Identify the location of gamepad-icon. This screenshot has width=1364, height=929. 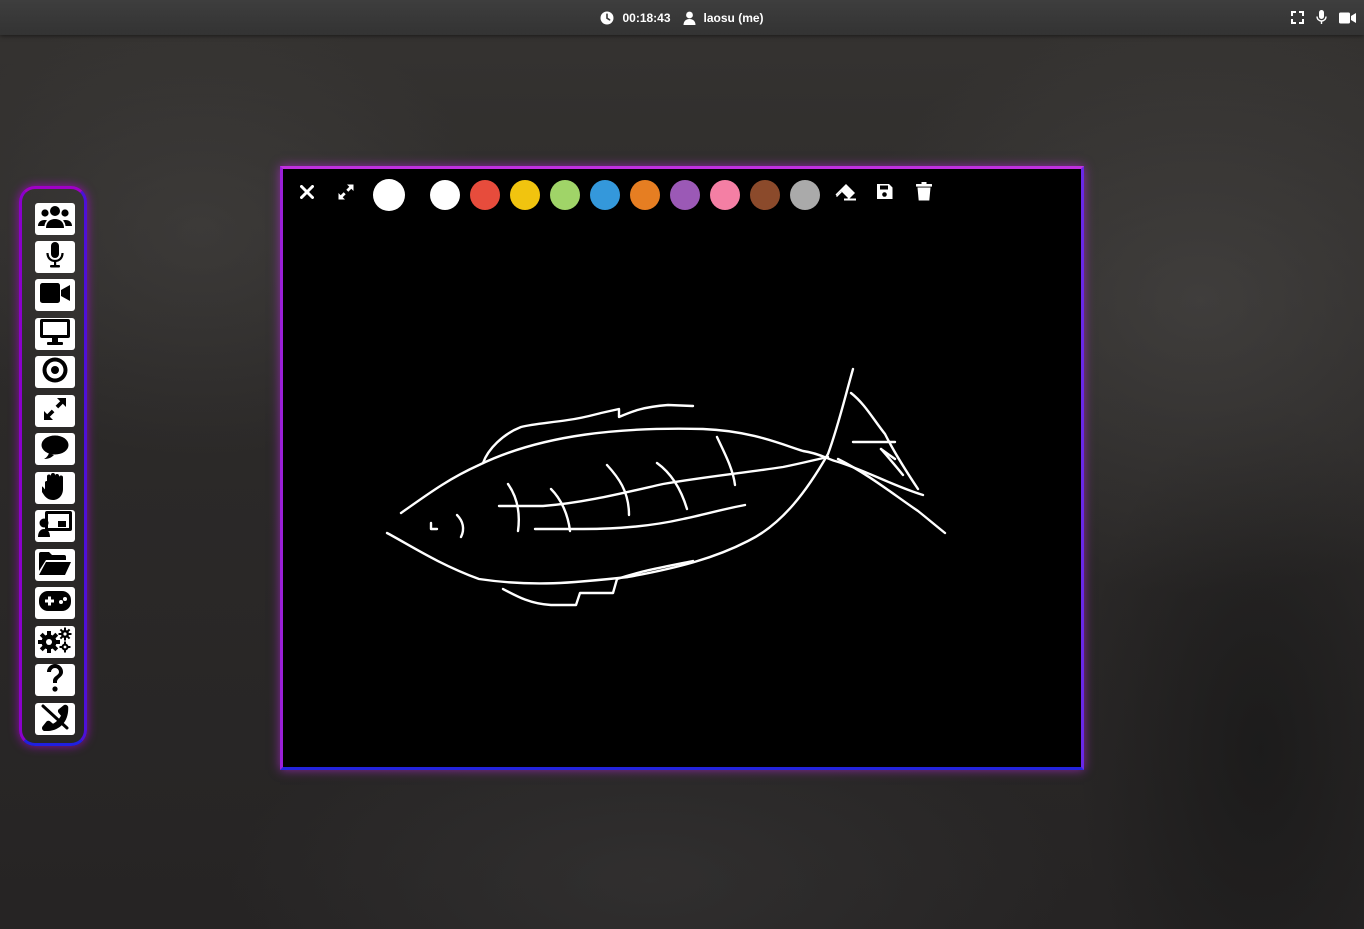
(55, 603).